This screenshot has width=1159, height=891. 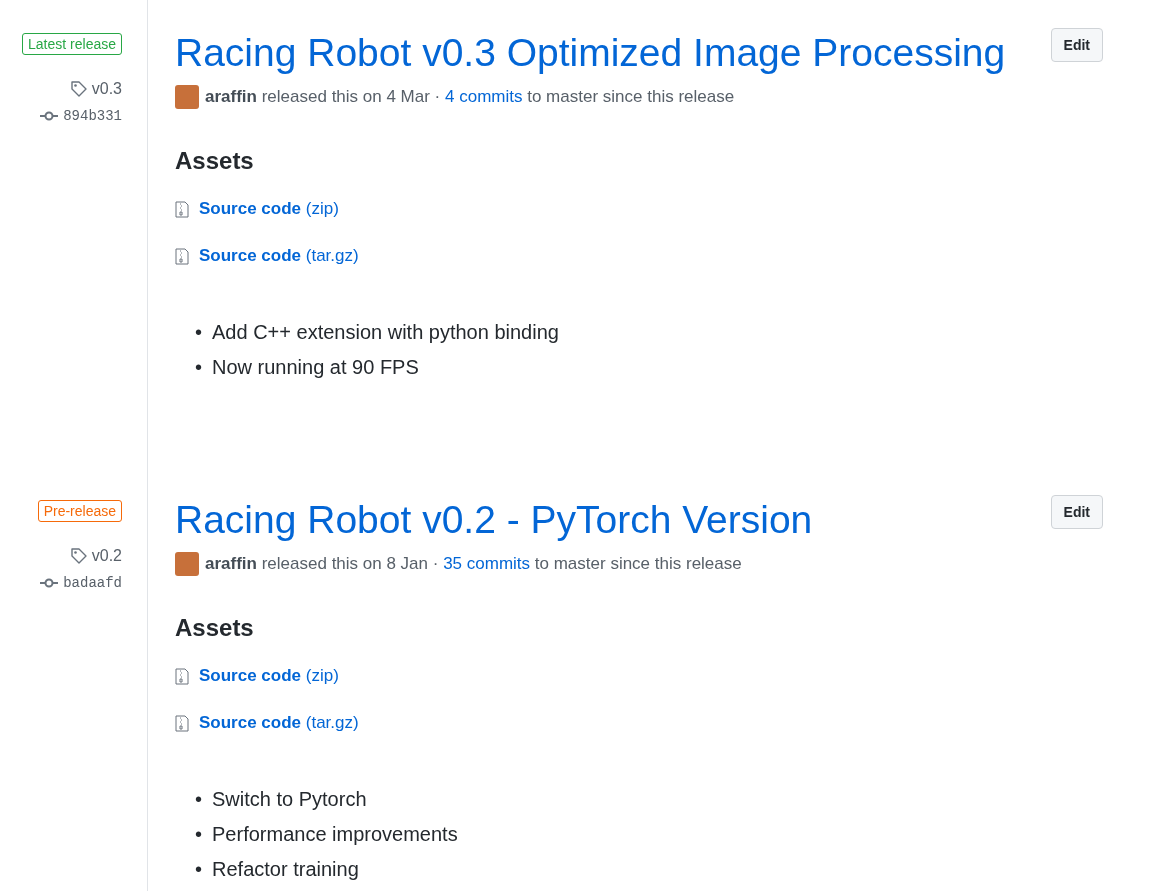 I want to click on tag-link: v0.3, so click(x=106, y=89).